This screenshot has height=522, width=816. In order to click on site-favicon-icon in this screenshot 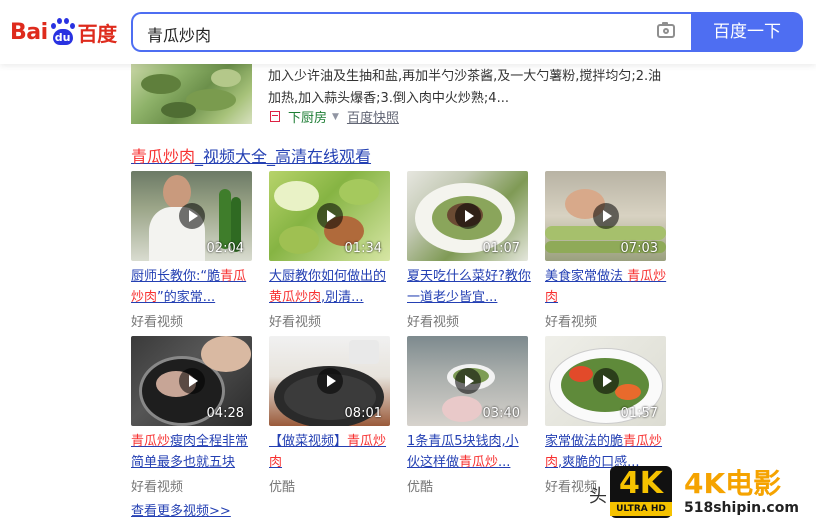, I will do `click(275, 116)`.